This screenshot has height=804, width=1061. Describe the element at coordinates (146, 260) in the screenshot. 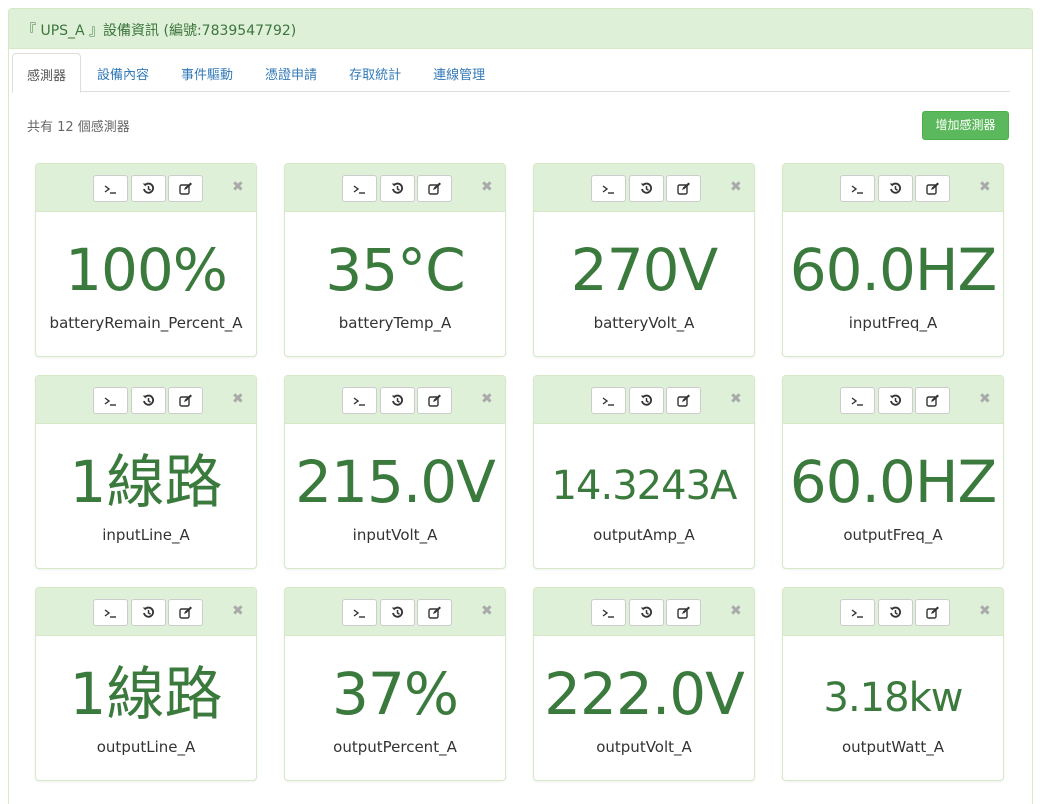

I see `sensor-card: ✖ 100% batteryRemain_Percent_A` at that location.